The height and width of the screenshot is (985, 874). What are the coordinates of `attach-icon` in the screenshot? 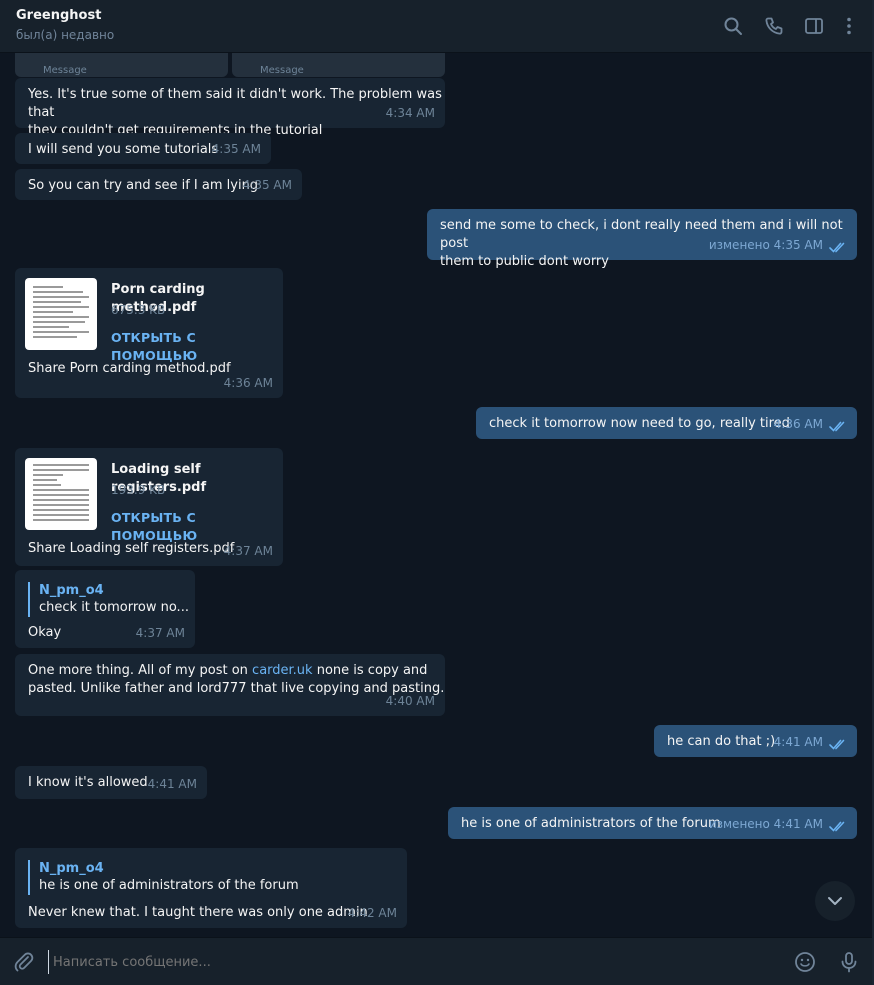 It's located at (24, 962).